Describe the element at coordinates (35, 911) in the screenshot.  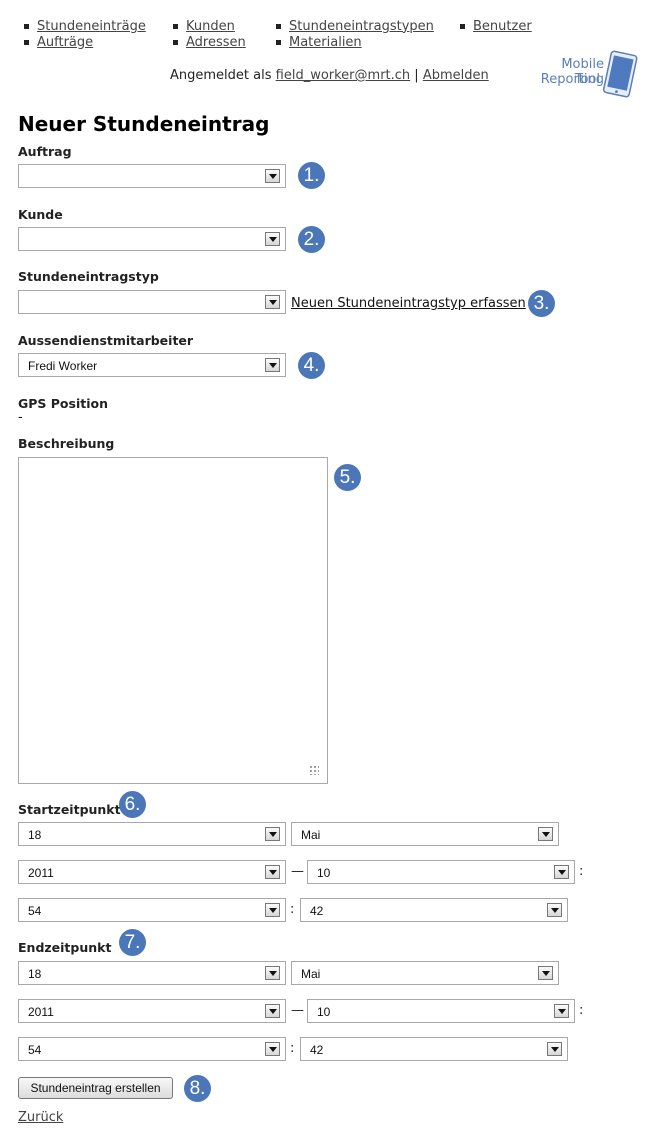
I see `start-minute-value: 54` at that location.